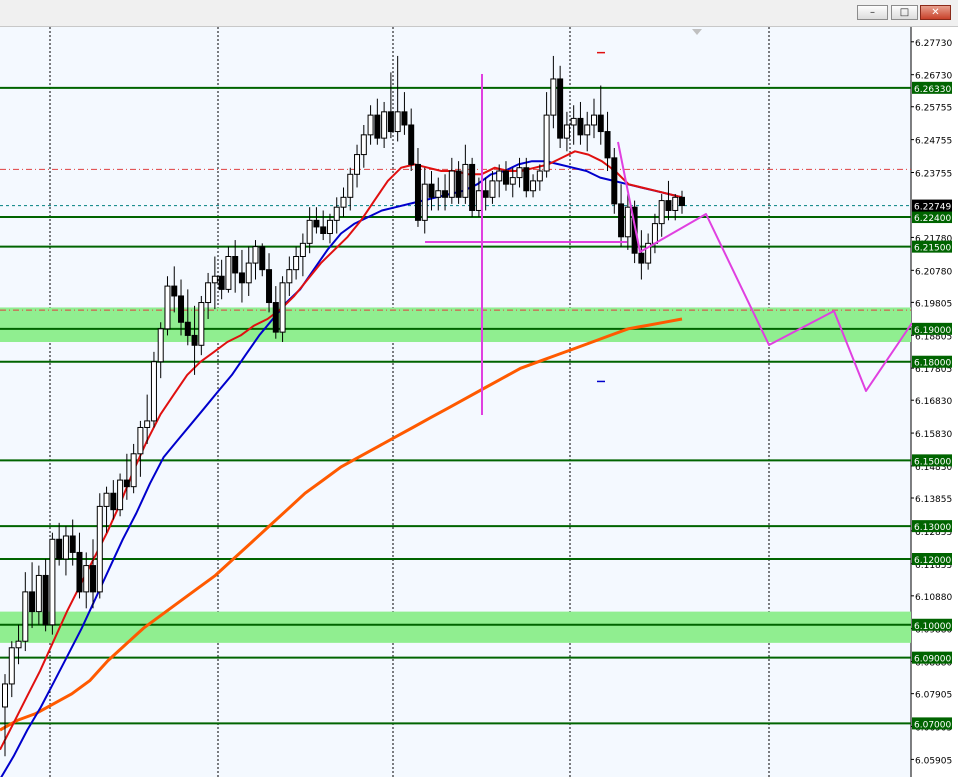  Describe the element at coordinates (933, 761) in the screenshot. I see `price-tick-label: 6.05905` at that location.